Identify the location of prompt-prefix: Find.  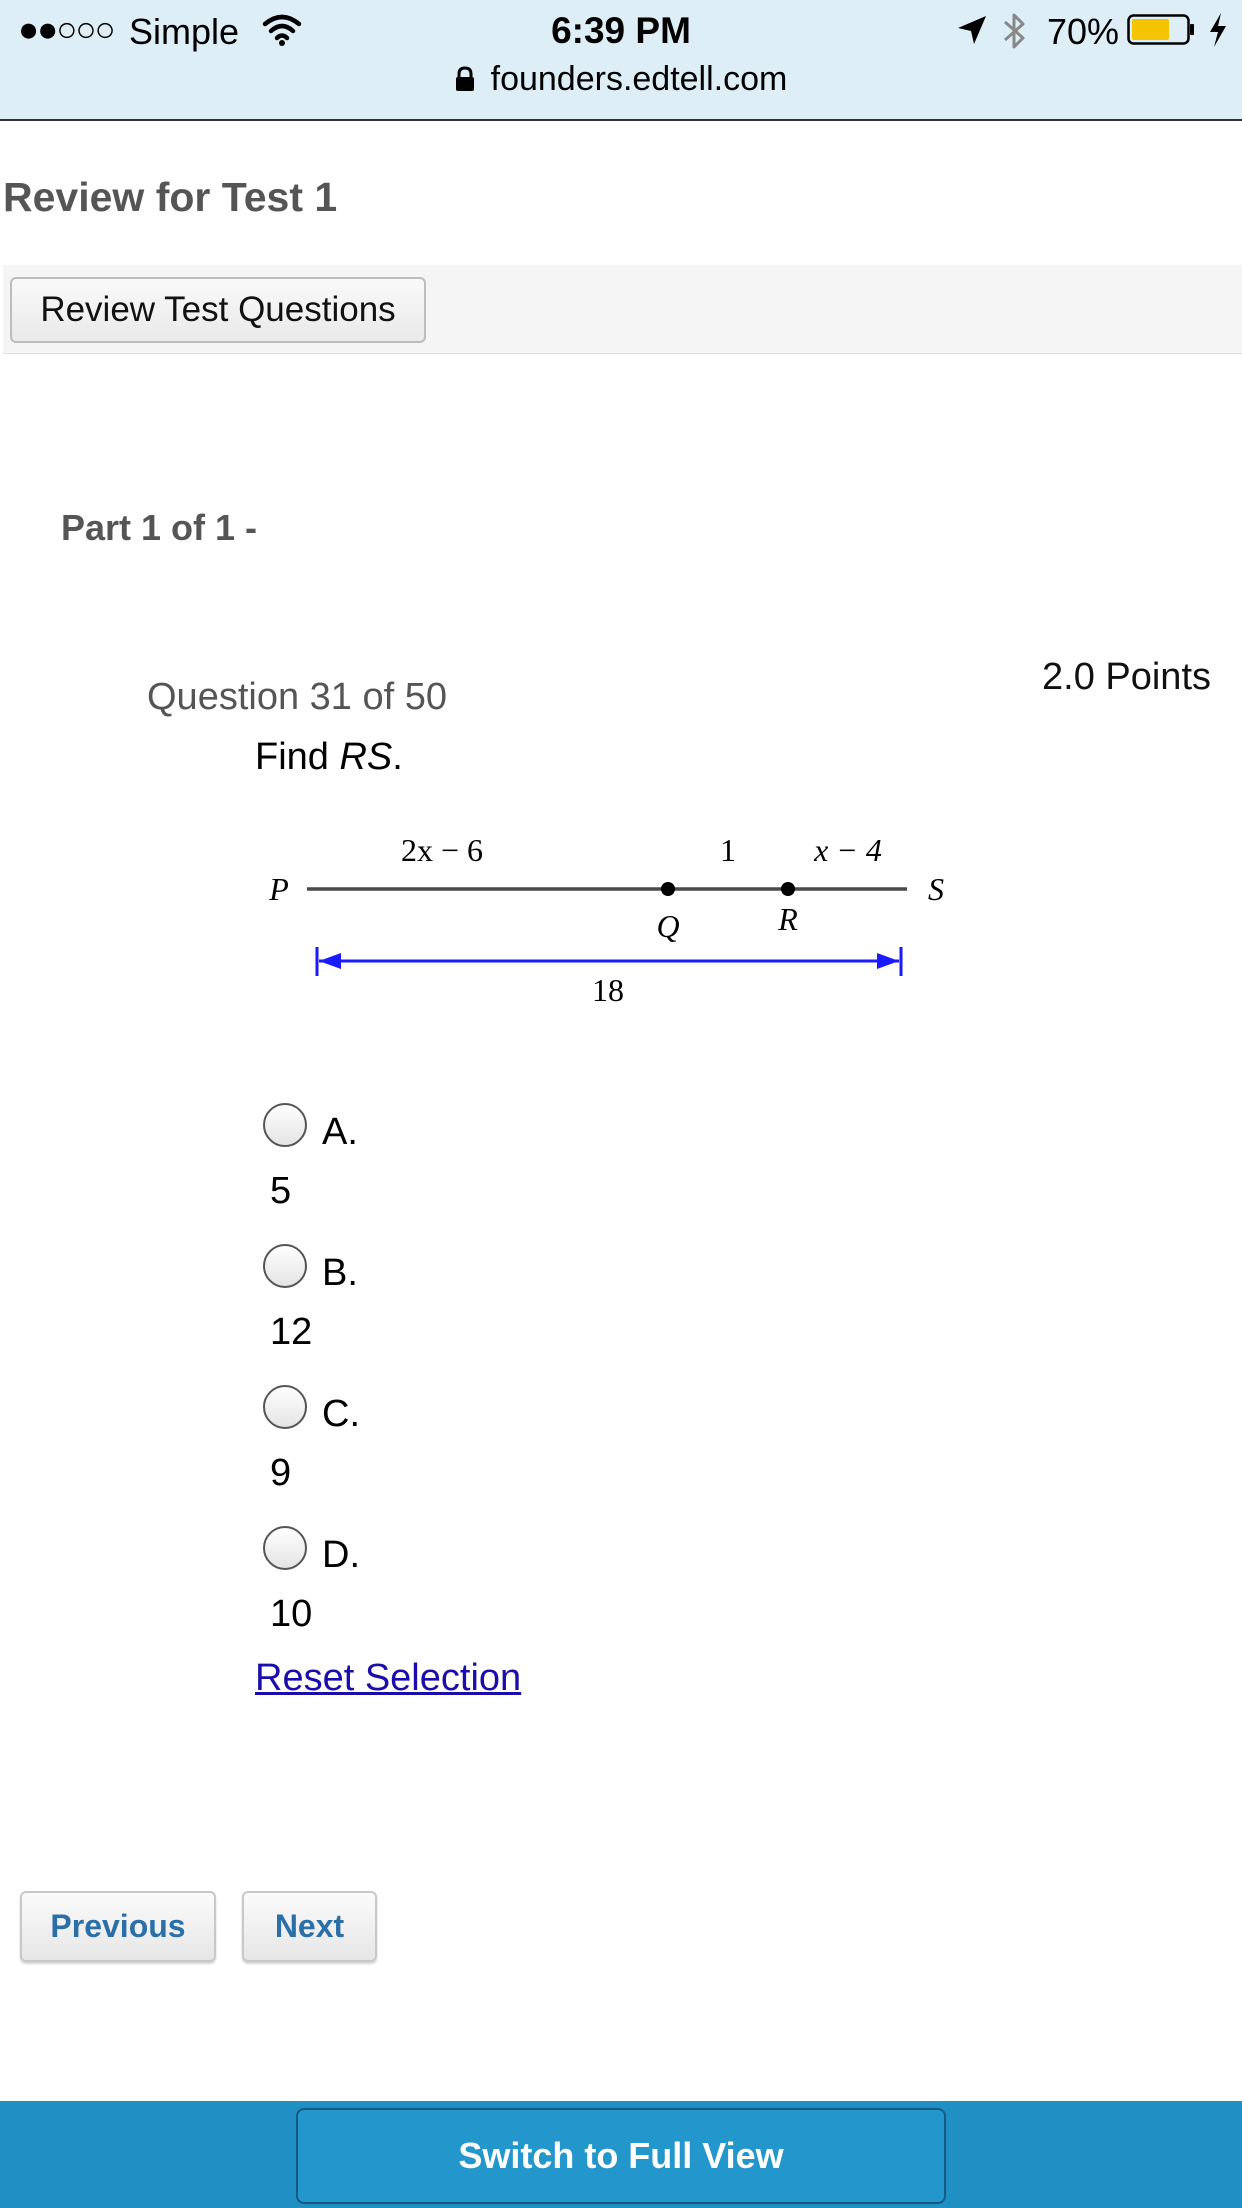
(297, 757).